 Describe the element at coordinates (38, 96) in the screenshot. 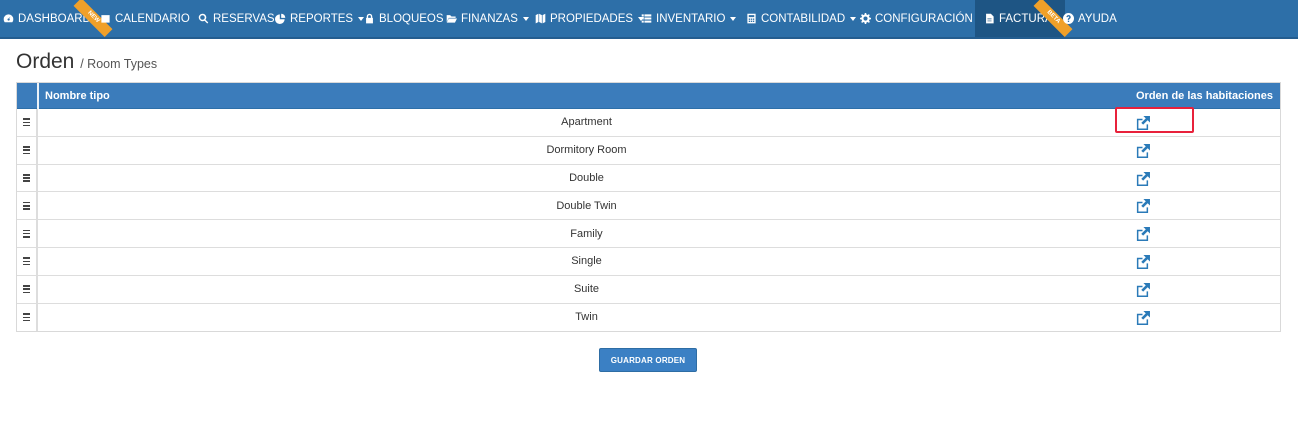

I see `header-divider` at that location.